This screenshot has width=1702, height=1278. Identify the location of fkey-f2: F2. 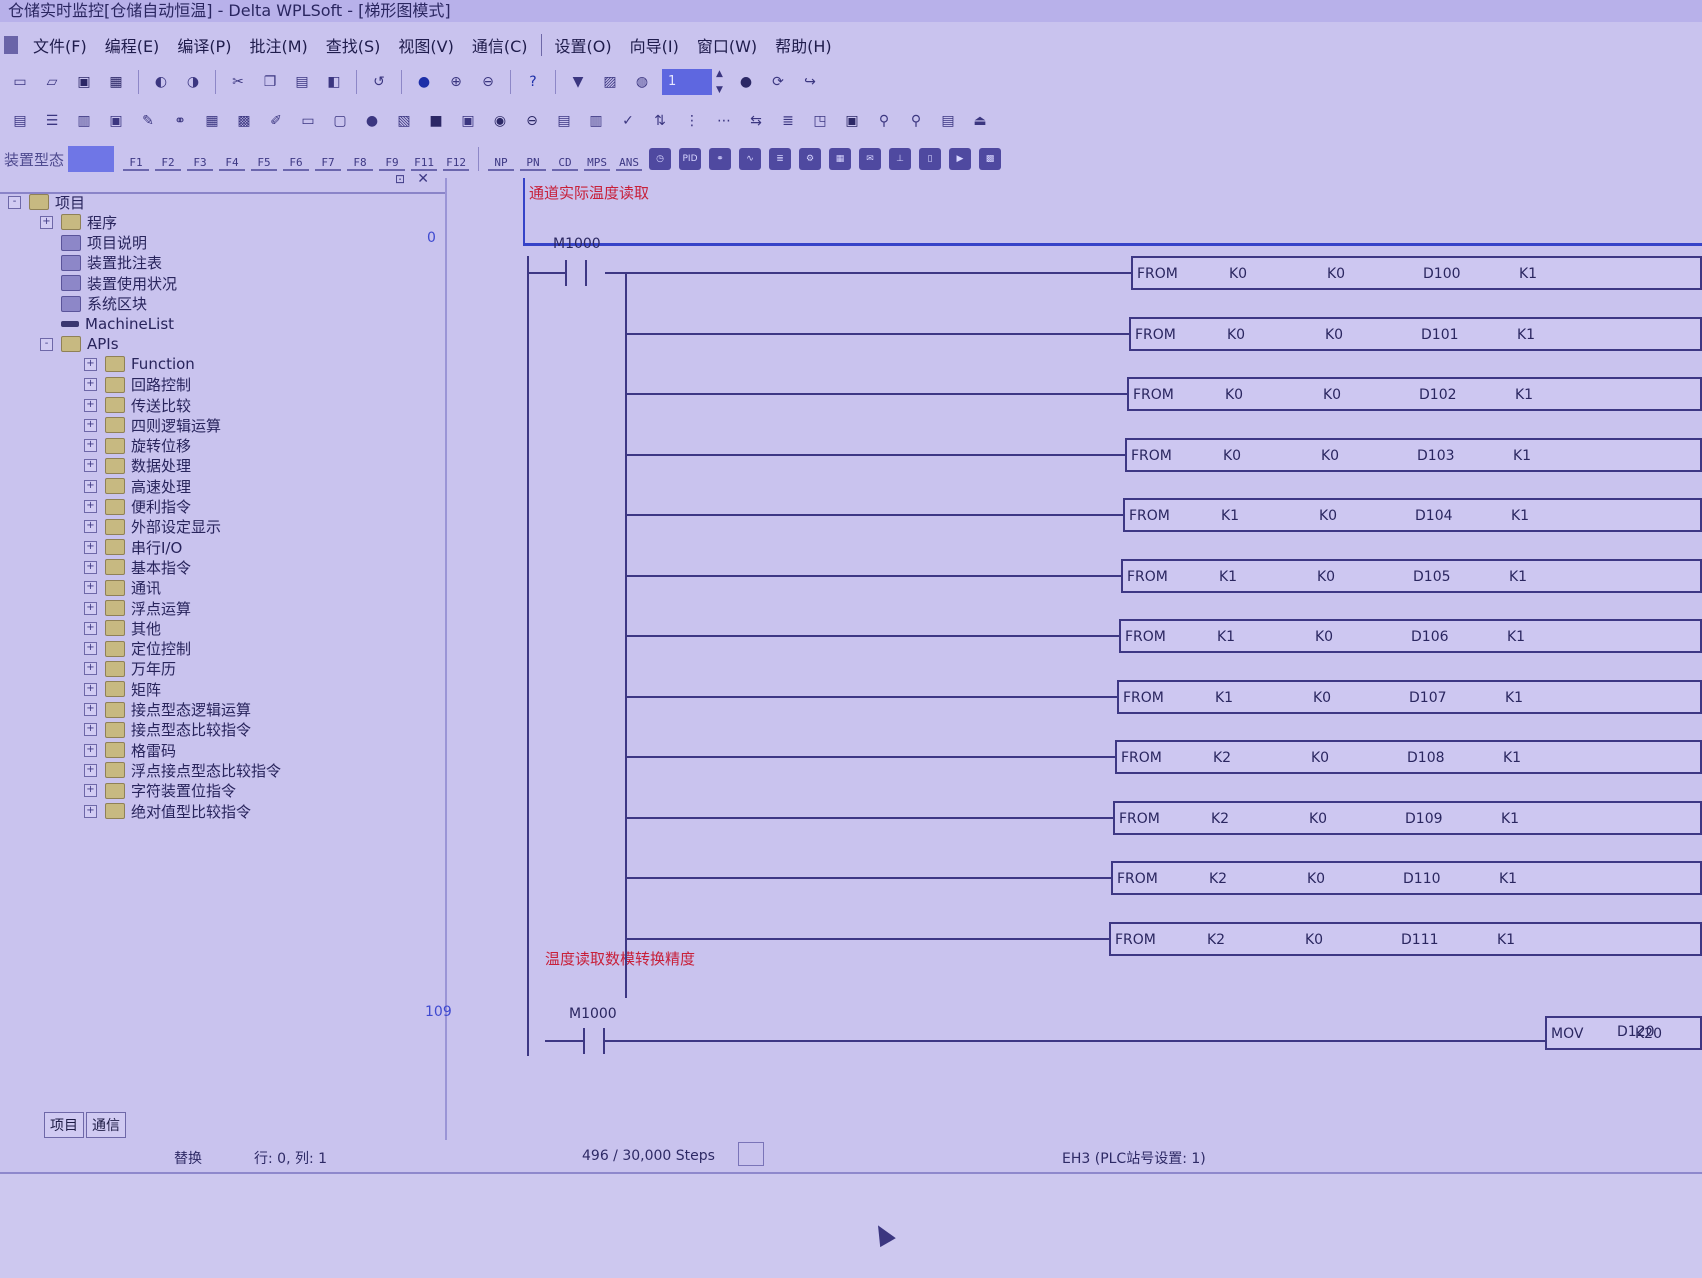
(168, 159).